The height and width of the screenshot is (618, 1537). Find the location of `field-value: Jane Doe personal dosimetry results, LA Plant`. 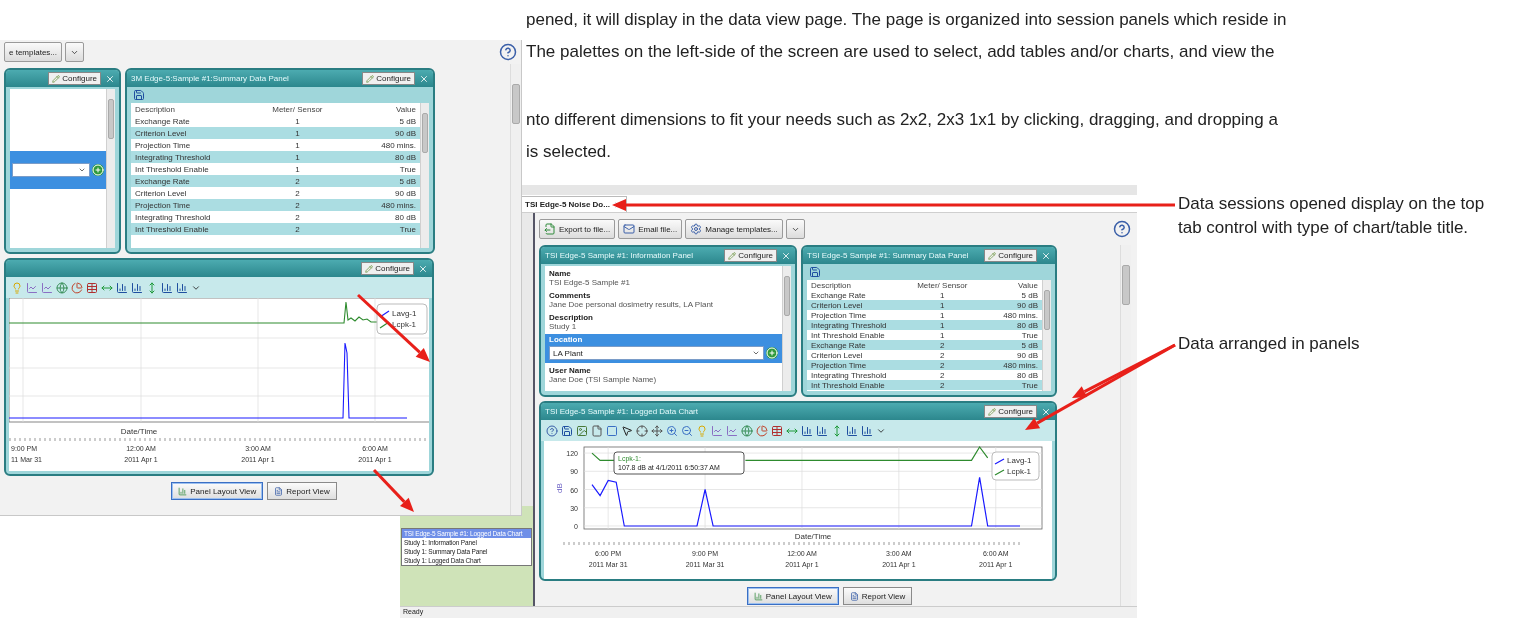

field-value: Jane Doe personal dosimetry results, LA Plant is located at coordinates (632, 304).